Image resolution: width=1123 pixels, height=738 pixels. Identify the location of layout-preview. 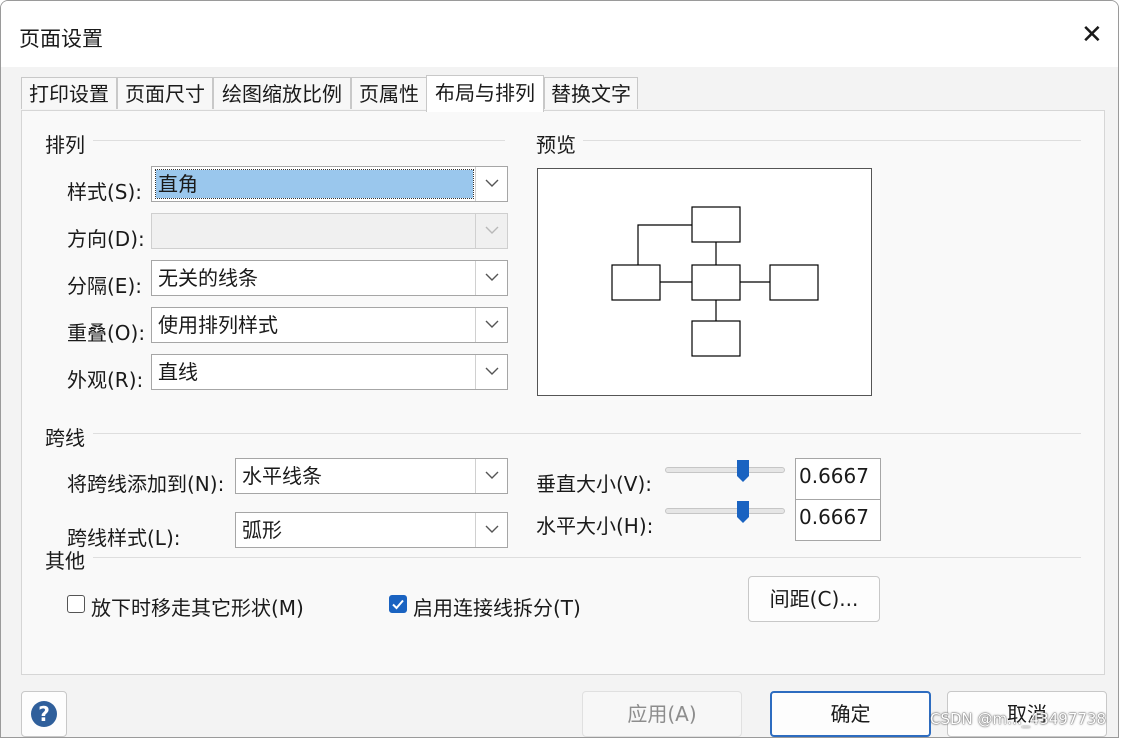
(704, 282).